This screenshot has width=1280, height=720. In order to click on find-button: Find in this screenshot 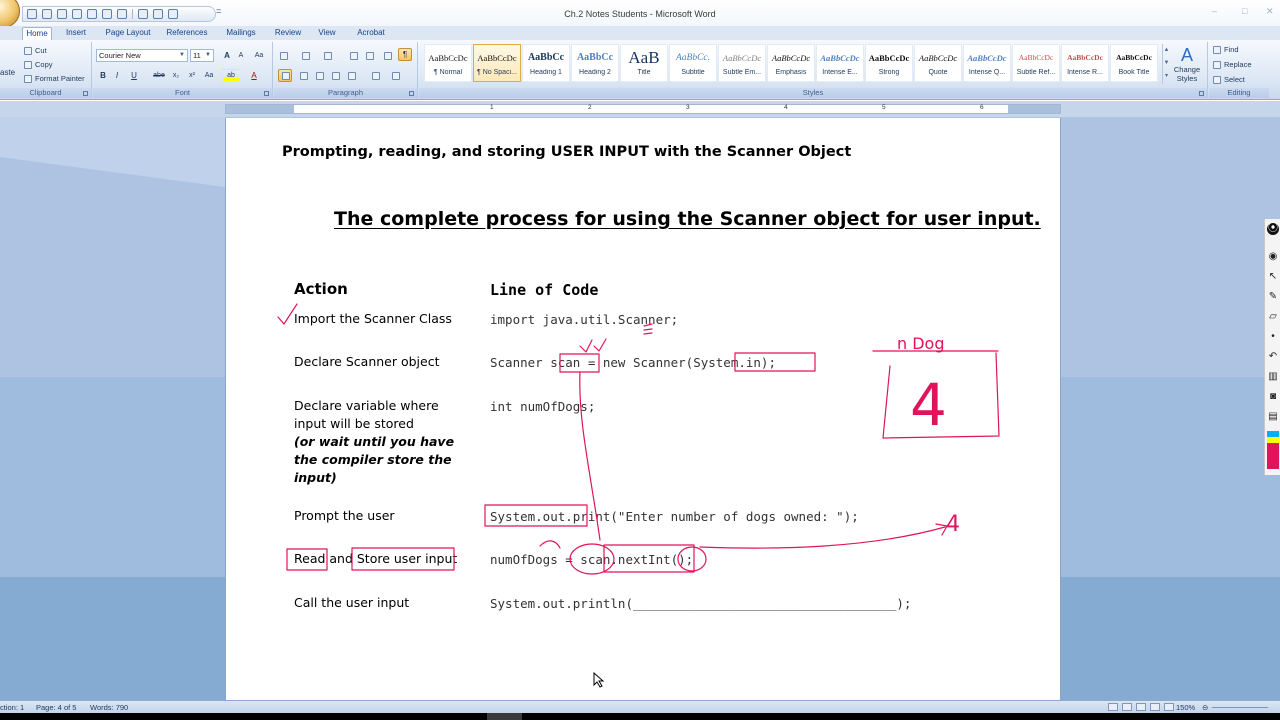, I will do `click(1226, 49)`.